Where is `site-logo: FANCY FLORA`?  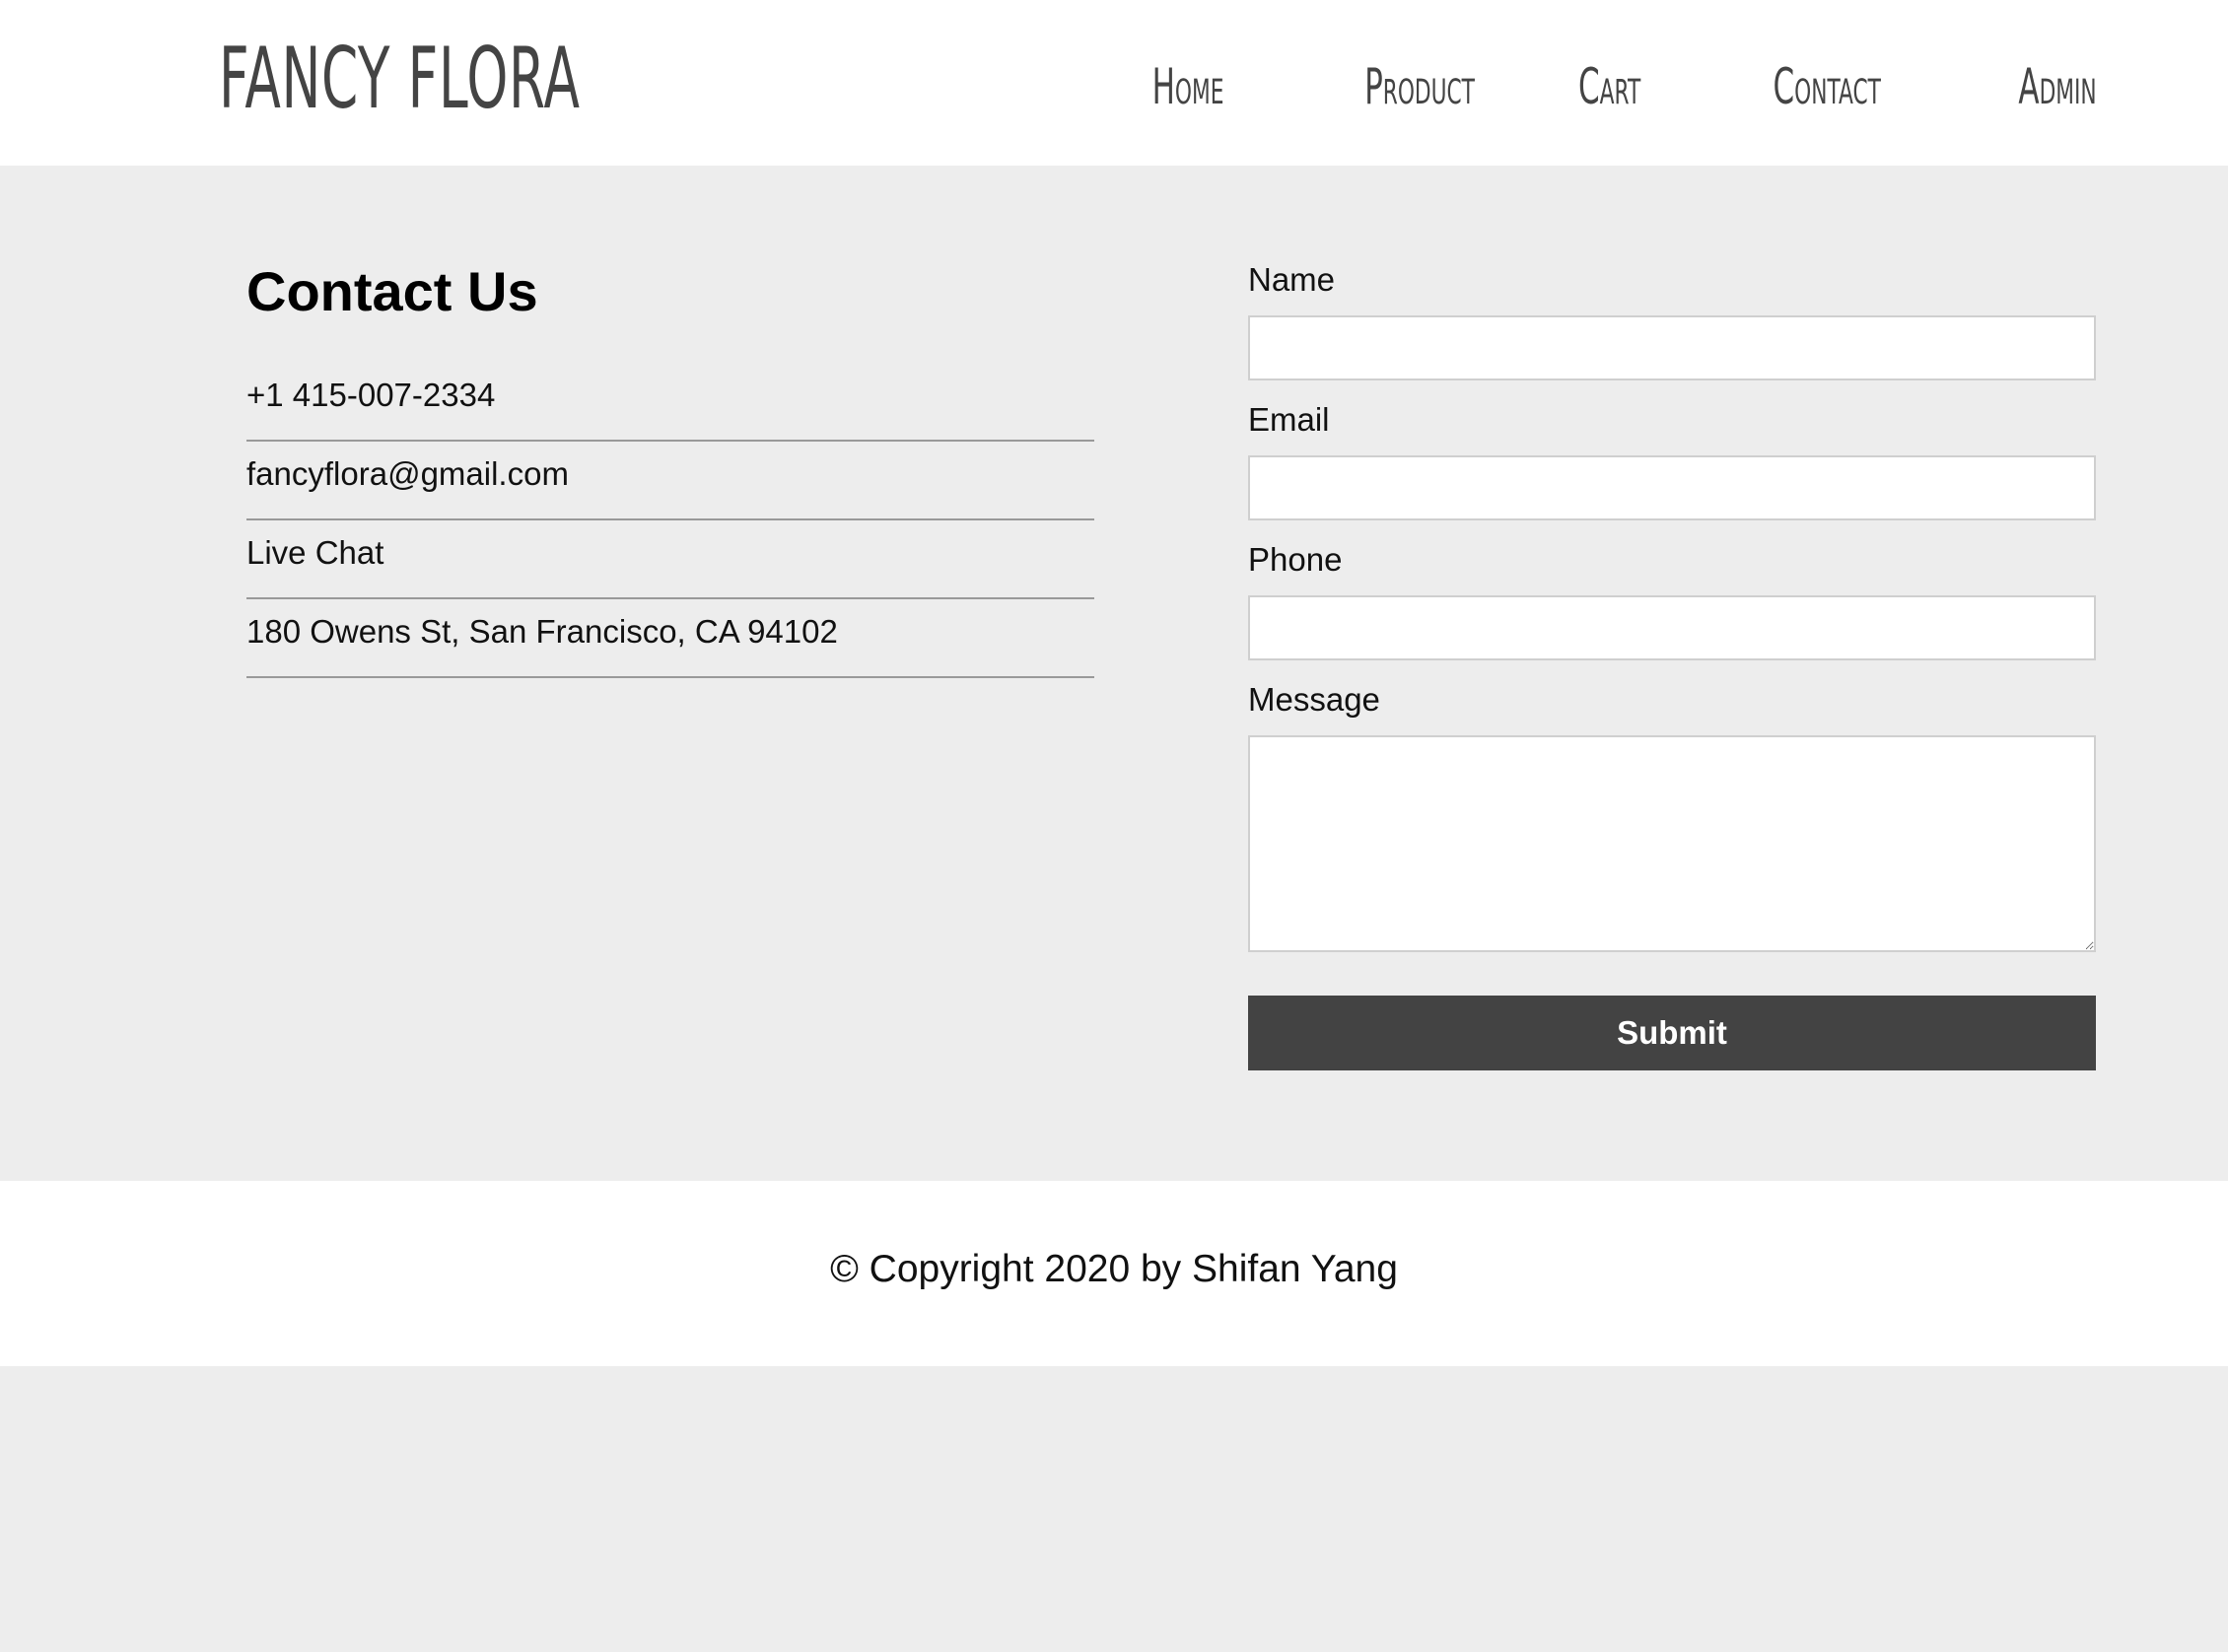 site-logo: FANCY FLORA is located at coordinates (400, 79).